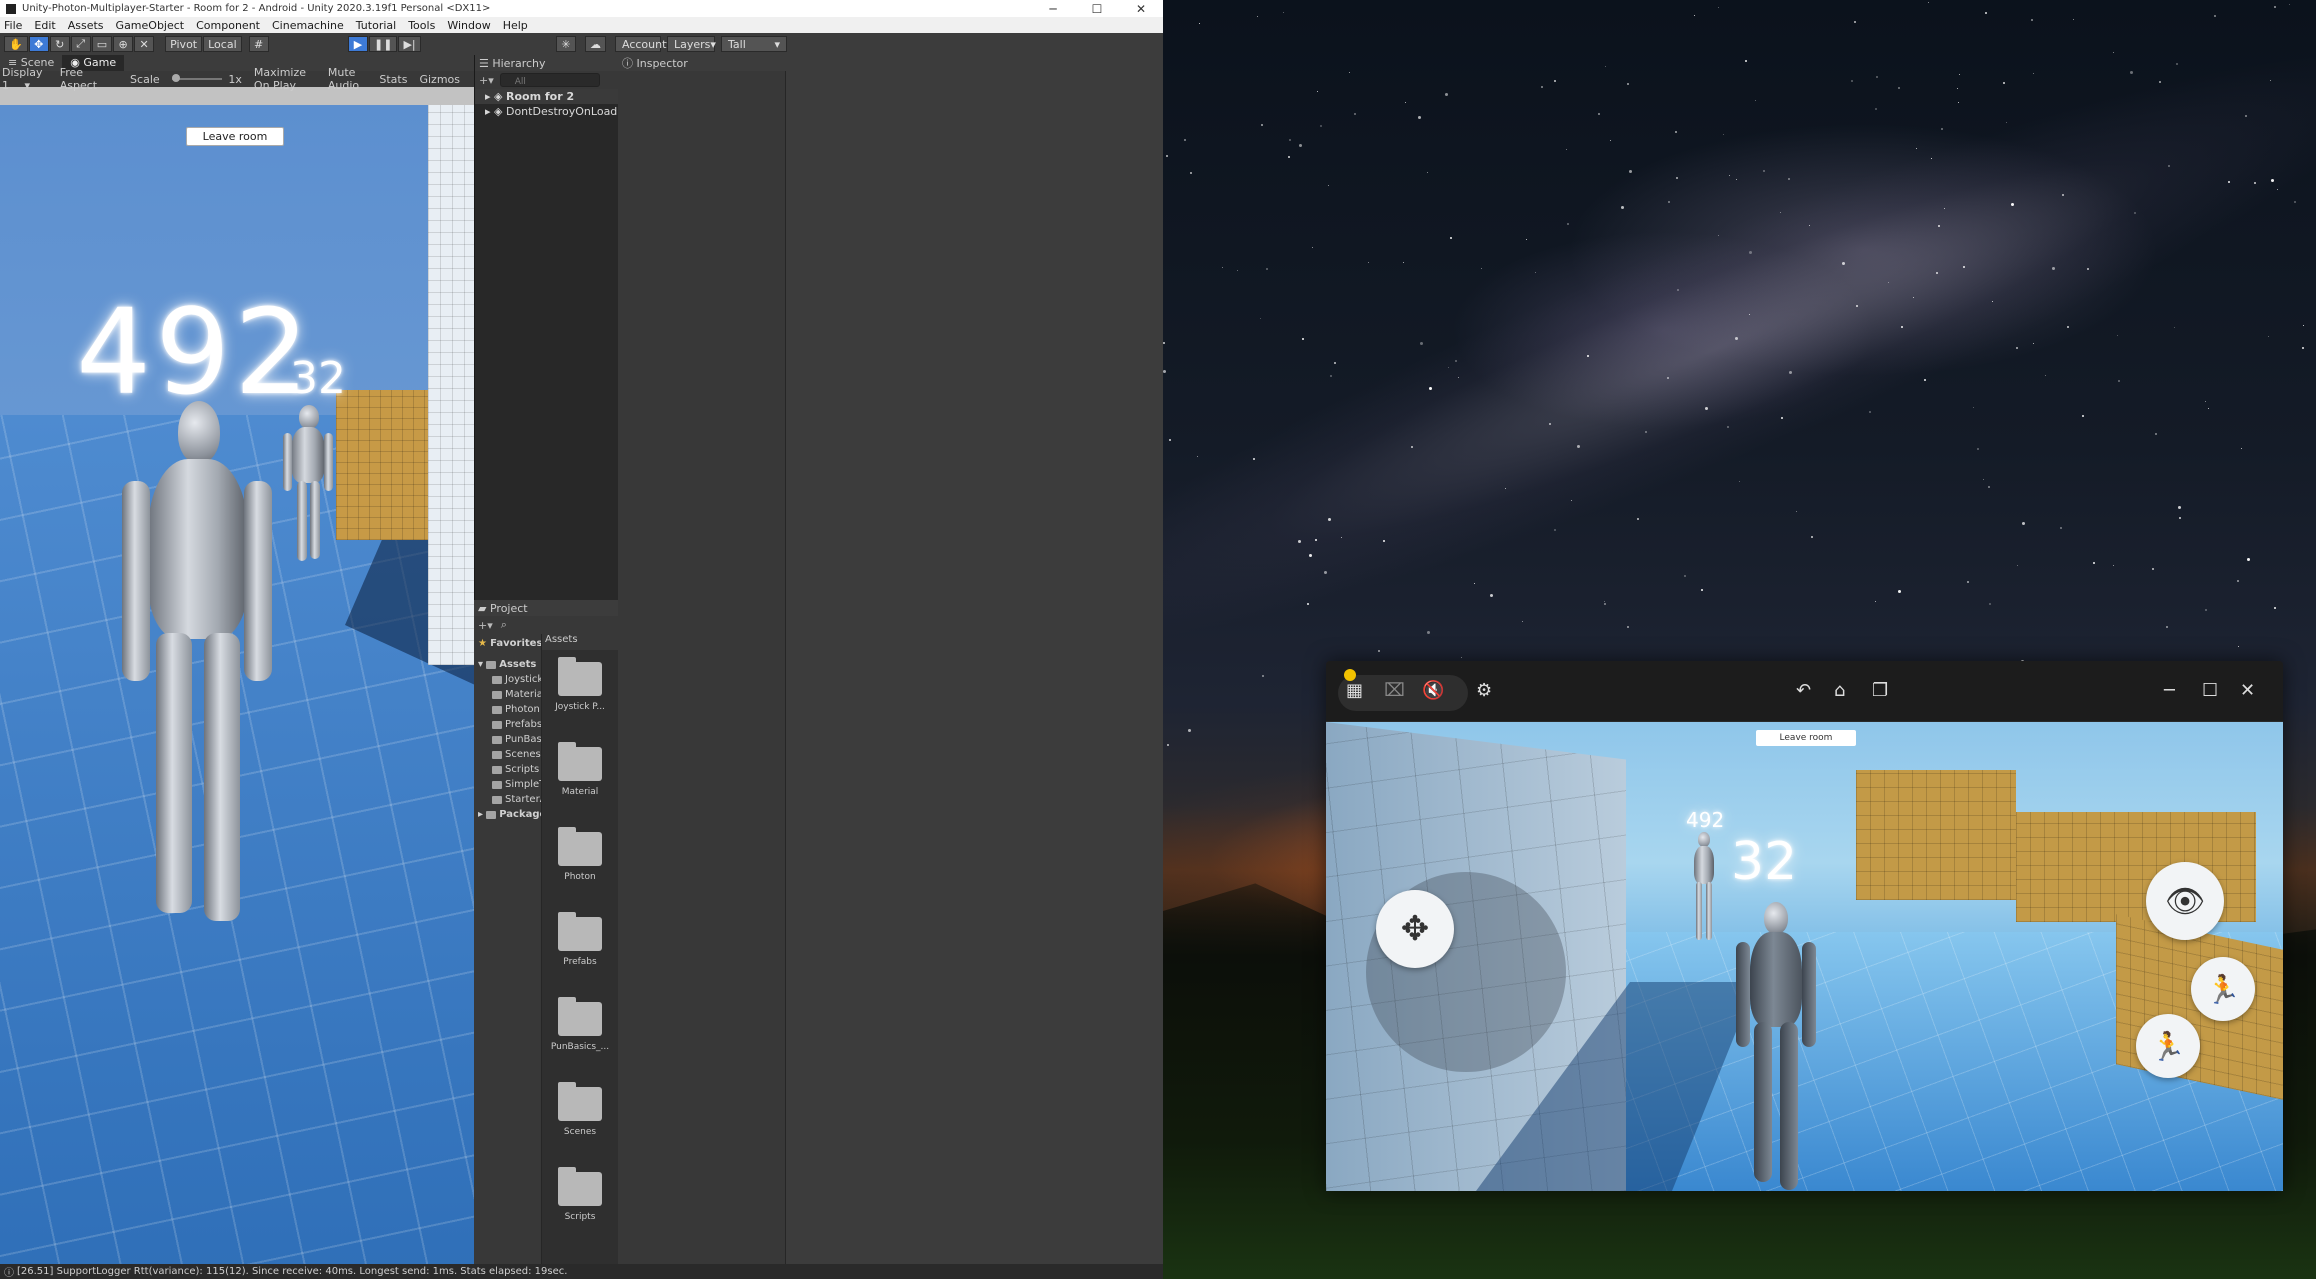  I want to click on menu-edit: Edit, so click(44, 25).